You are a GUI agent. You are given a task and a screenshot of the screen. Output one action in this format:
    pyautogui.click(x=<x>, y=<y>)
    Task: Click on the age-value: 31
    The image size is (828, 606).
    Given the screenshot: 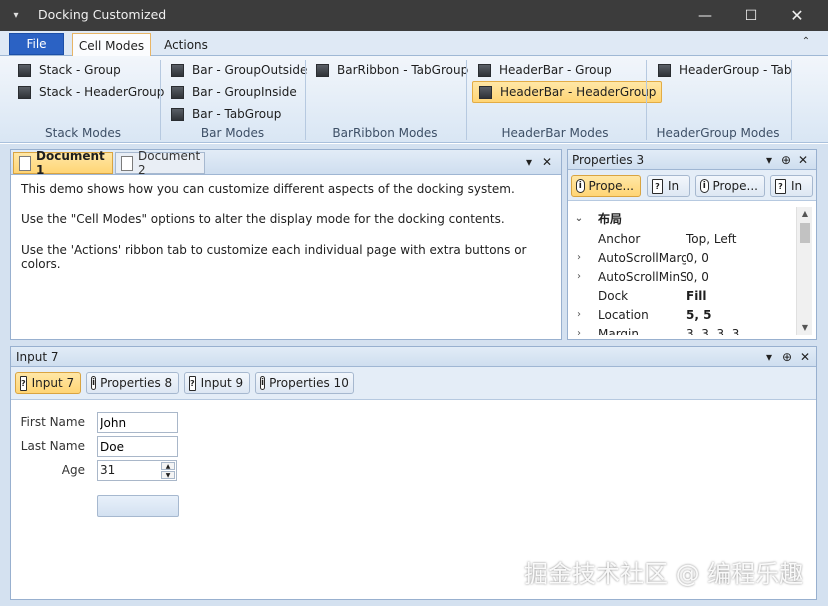 What is the action you would take?
    pyautogui.click(x=108, y=470)
    